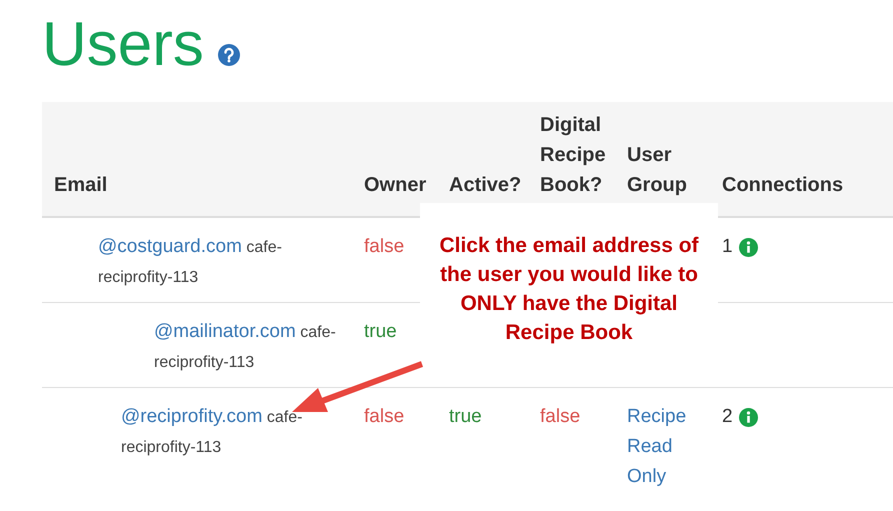  Describe the element at coordinates (212, 431) in the screenshot. I see `email-cell-text: @reciprofity.com cafe-reciprofity-113` at that location.